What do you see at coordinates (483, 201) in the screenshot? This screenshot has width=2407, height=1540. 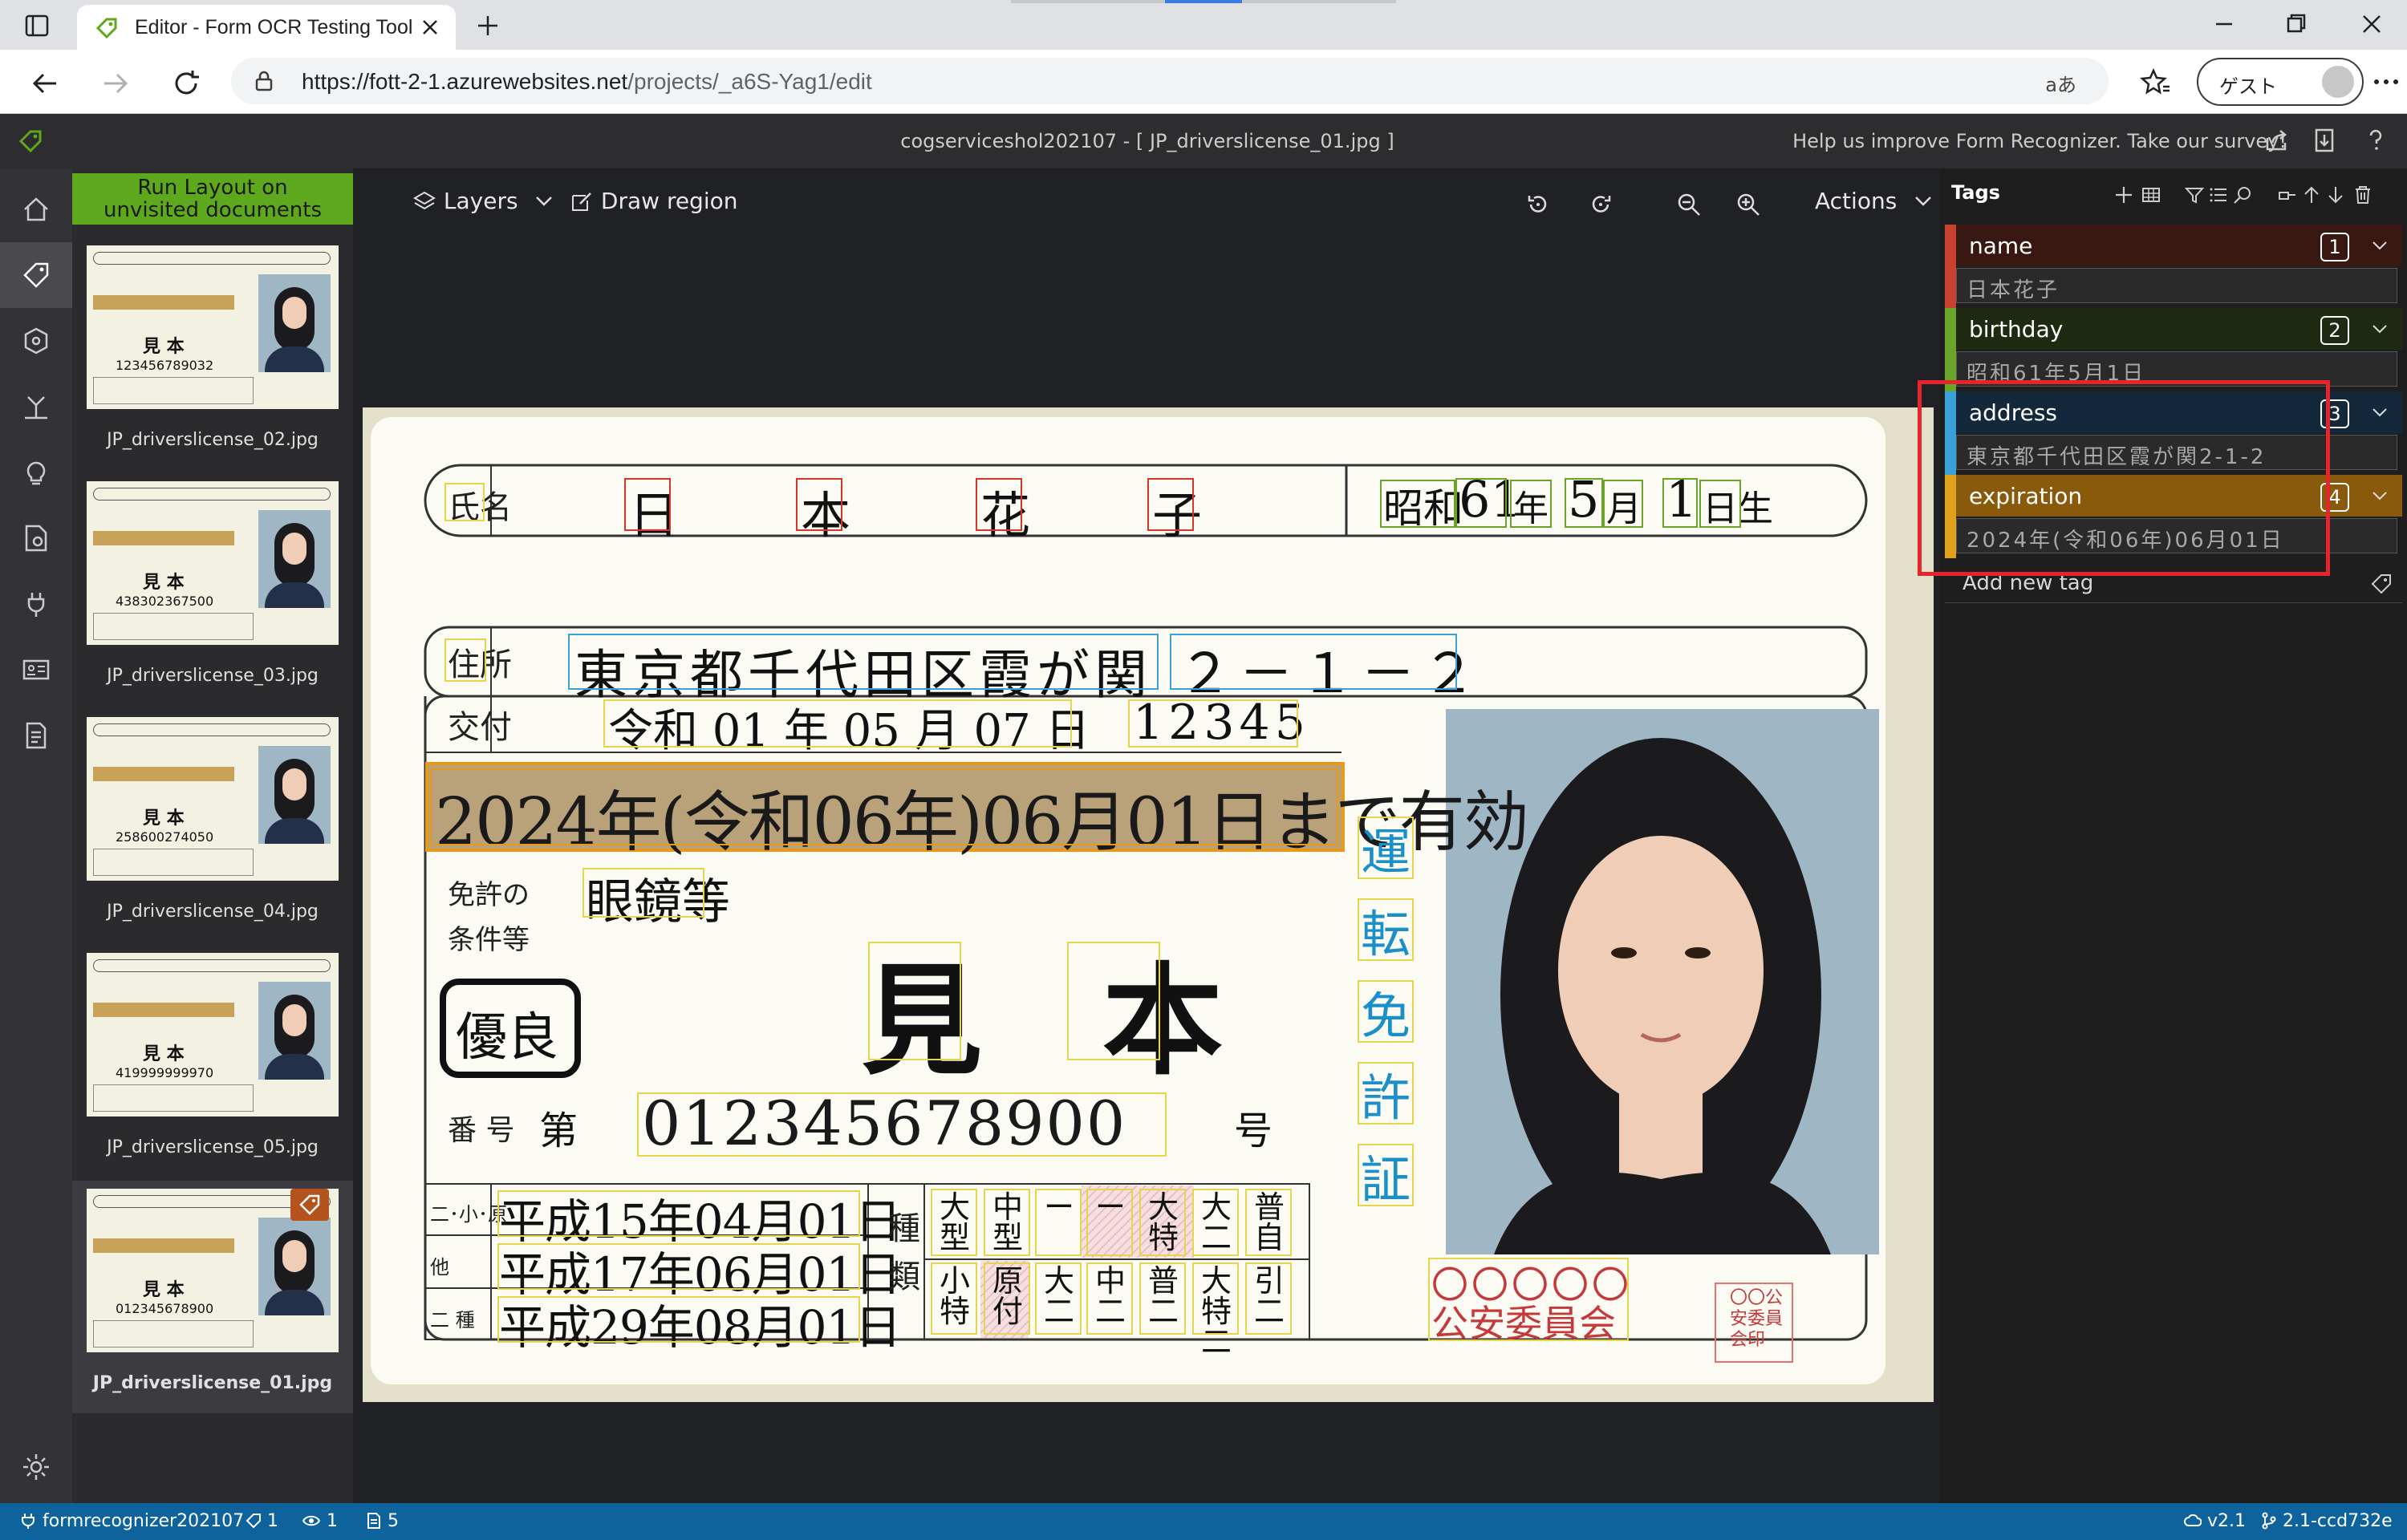 I see `layers-dropdown: Layers` at bounding box center [483, 201].